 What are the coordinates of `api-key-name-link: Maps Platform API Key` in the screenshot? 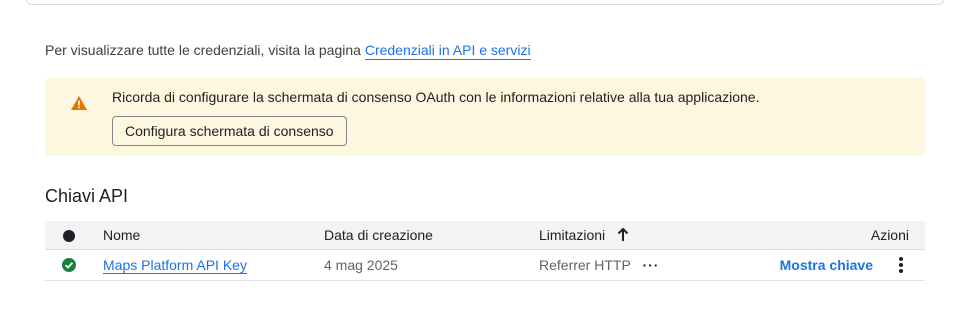 It's located at (175, 265).